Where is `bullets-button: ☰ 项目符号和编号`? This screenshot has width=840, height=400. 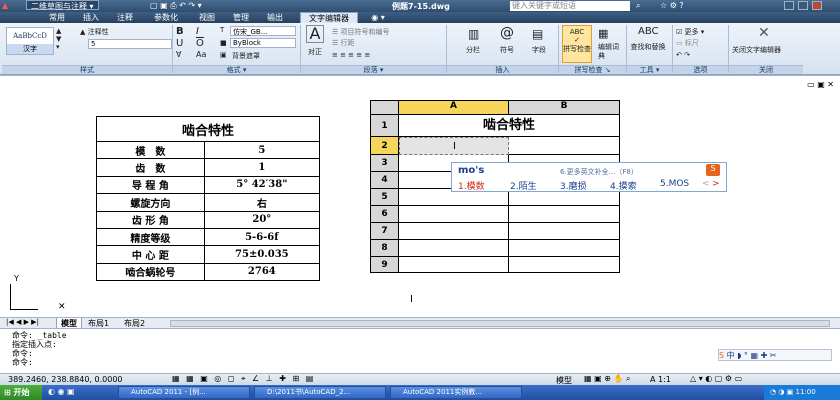
bullets-button: ☰ 项目符号和编号 is located at coordinates (361, 32).